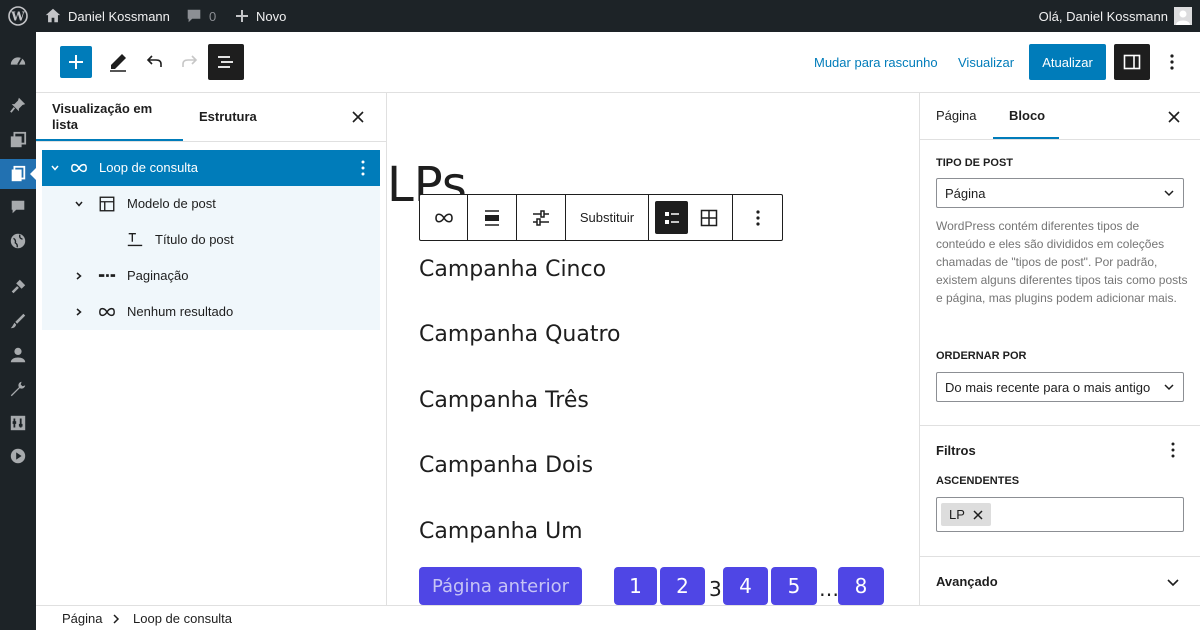 The width and height of the screenshot is (1200, 630). Describe the element at coordinates (965, 193) in the screenshot. I see `post-type-value: Página` at that location.